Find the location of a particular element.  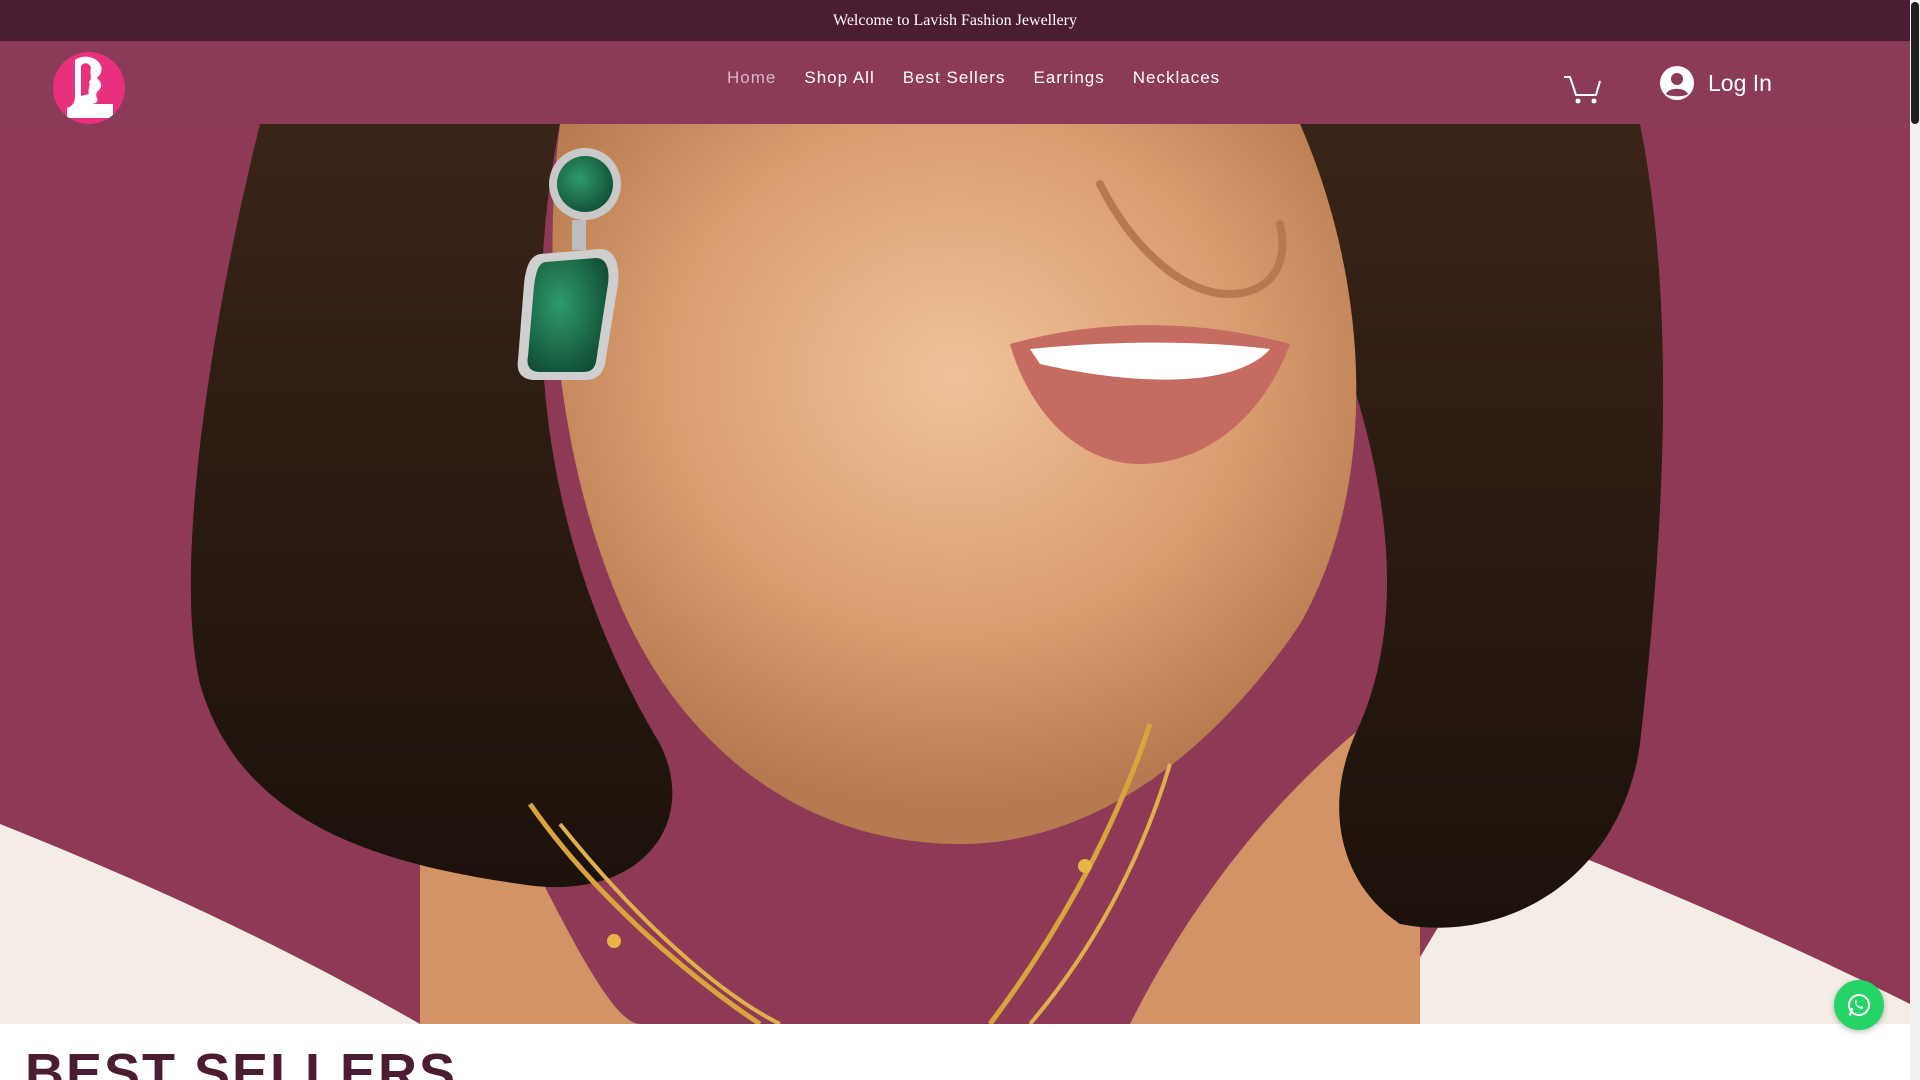

whatsapp-button is located at coordinates (1859, 1005).